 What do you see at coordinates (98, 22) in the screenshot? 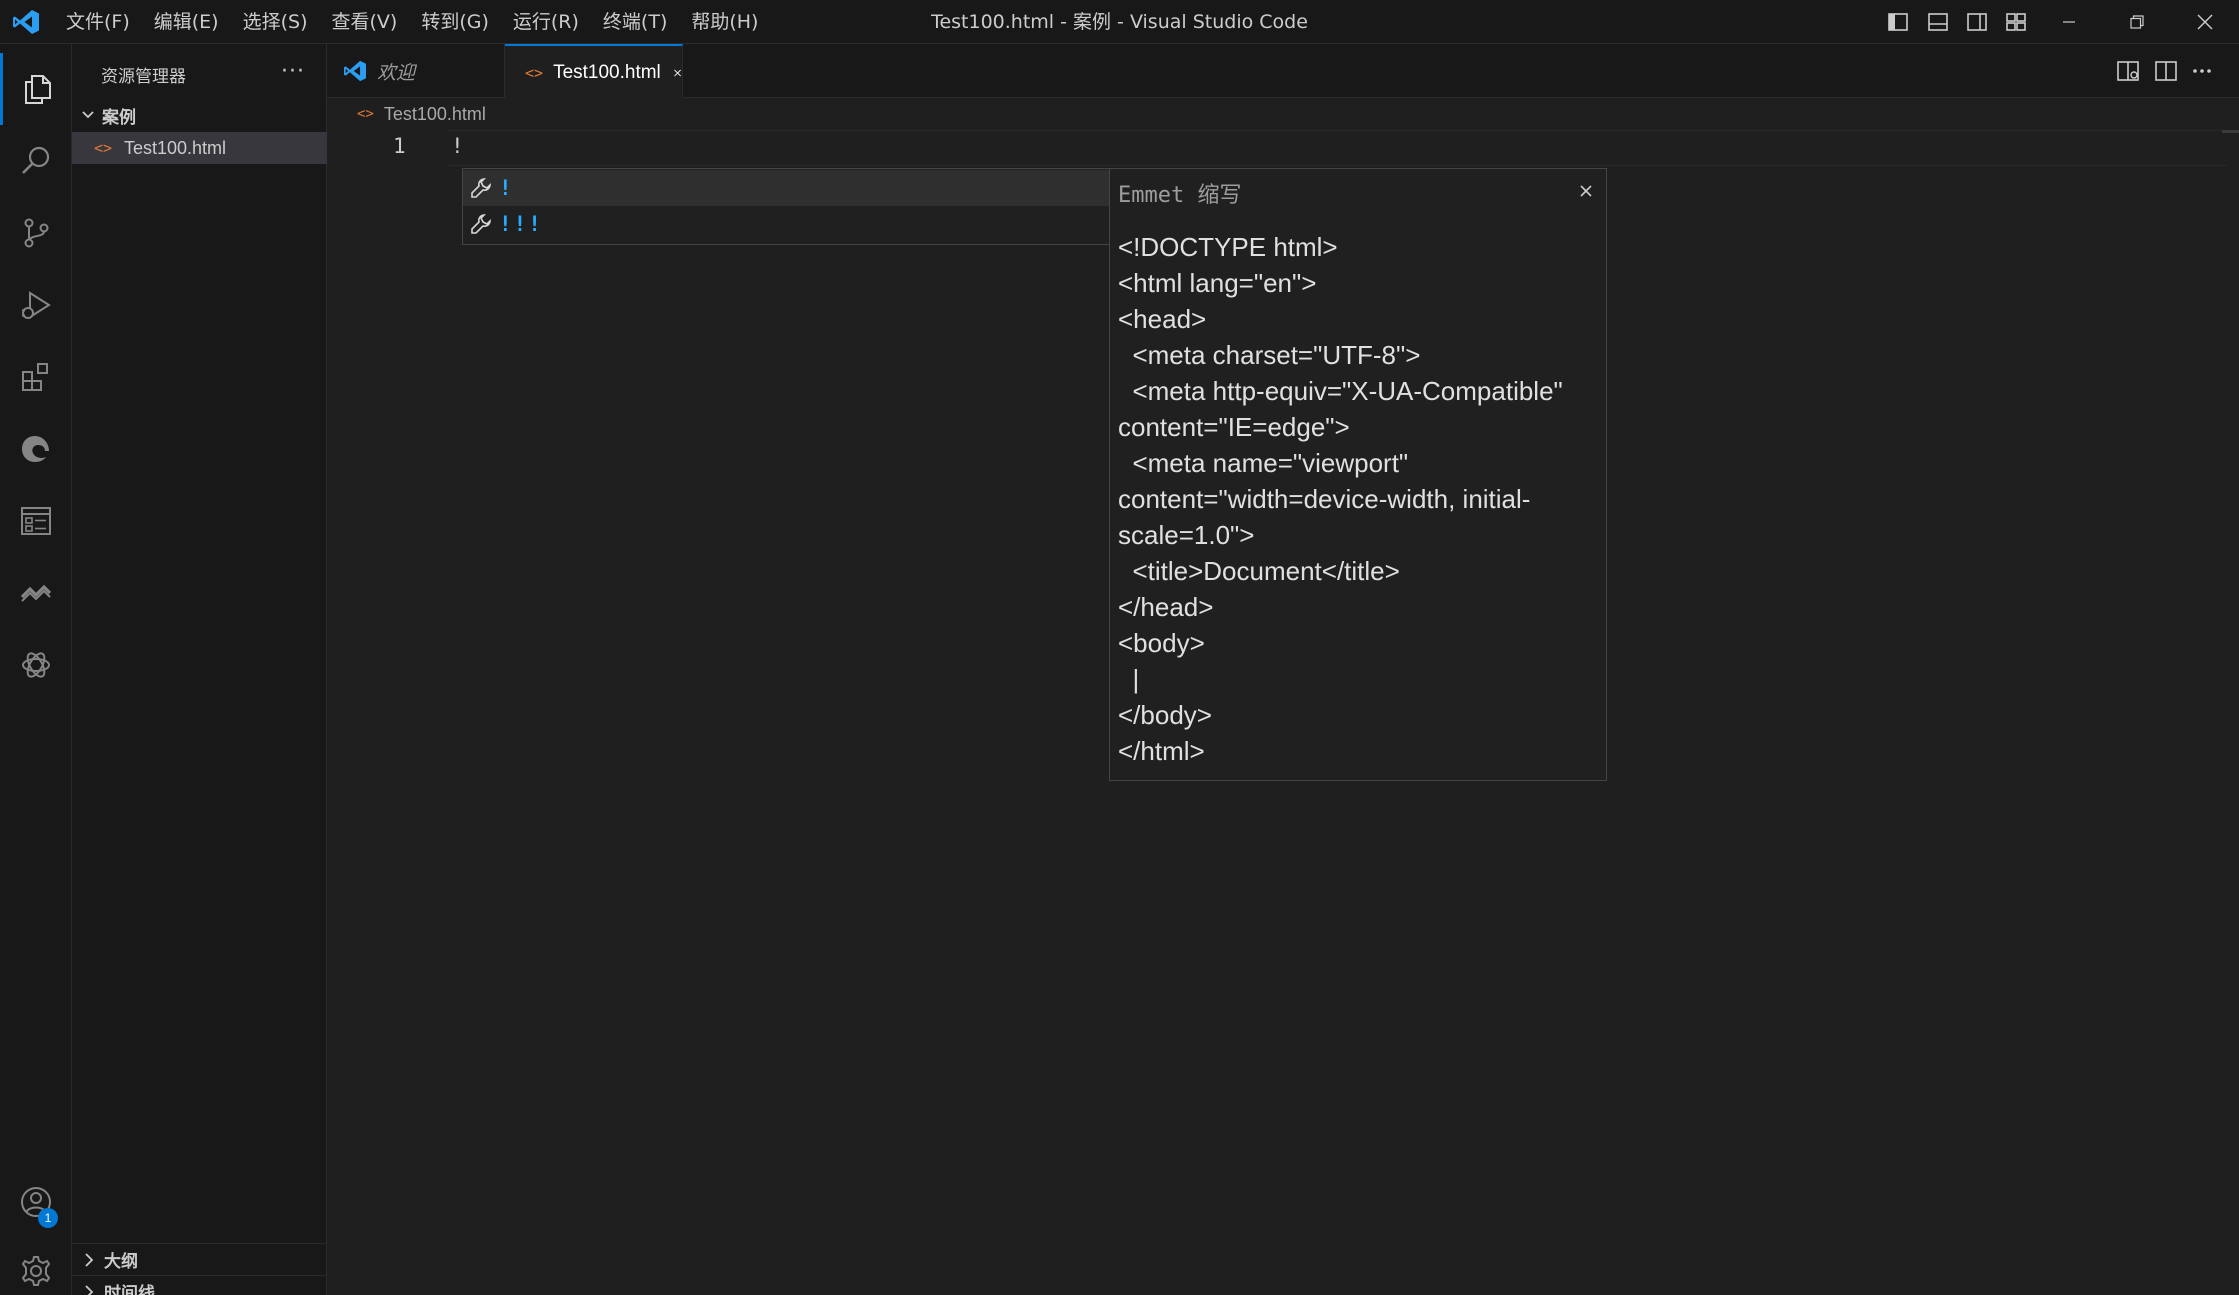
I see `menu-file: 文件(F)` at bounding box center [98, 22].